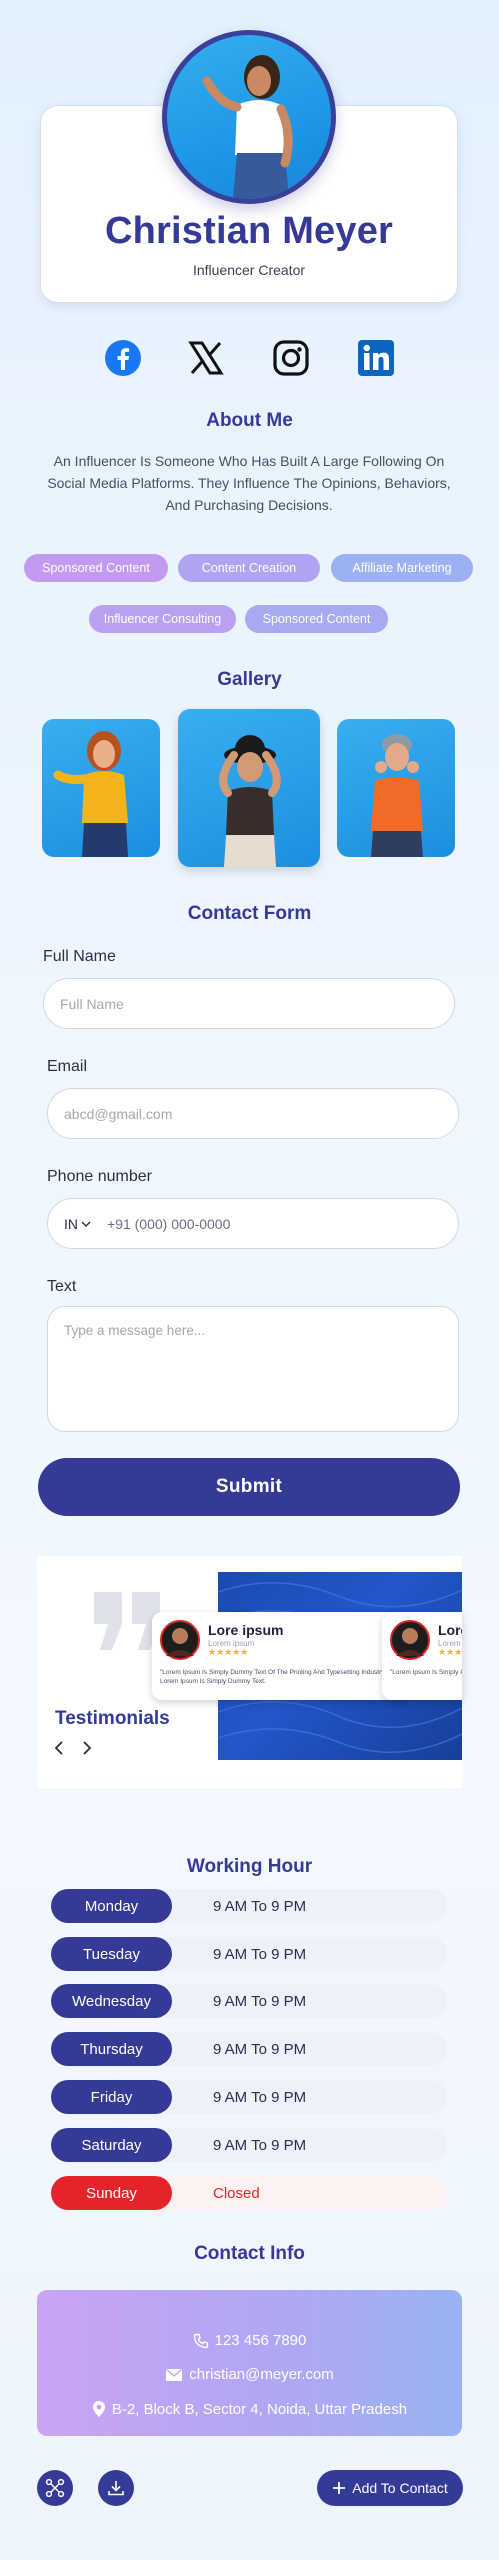 The width and height of the screenshot is (499, 2560). I want to click on text-label: Text, so click(62, 1286).